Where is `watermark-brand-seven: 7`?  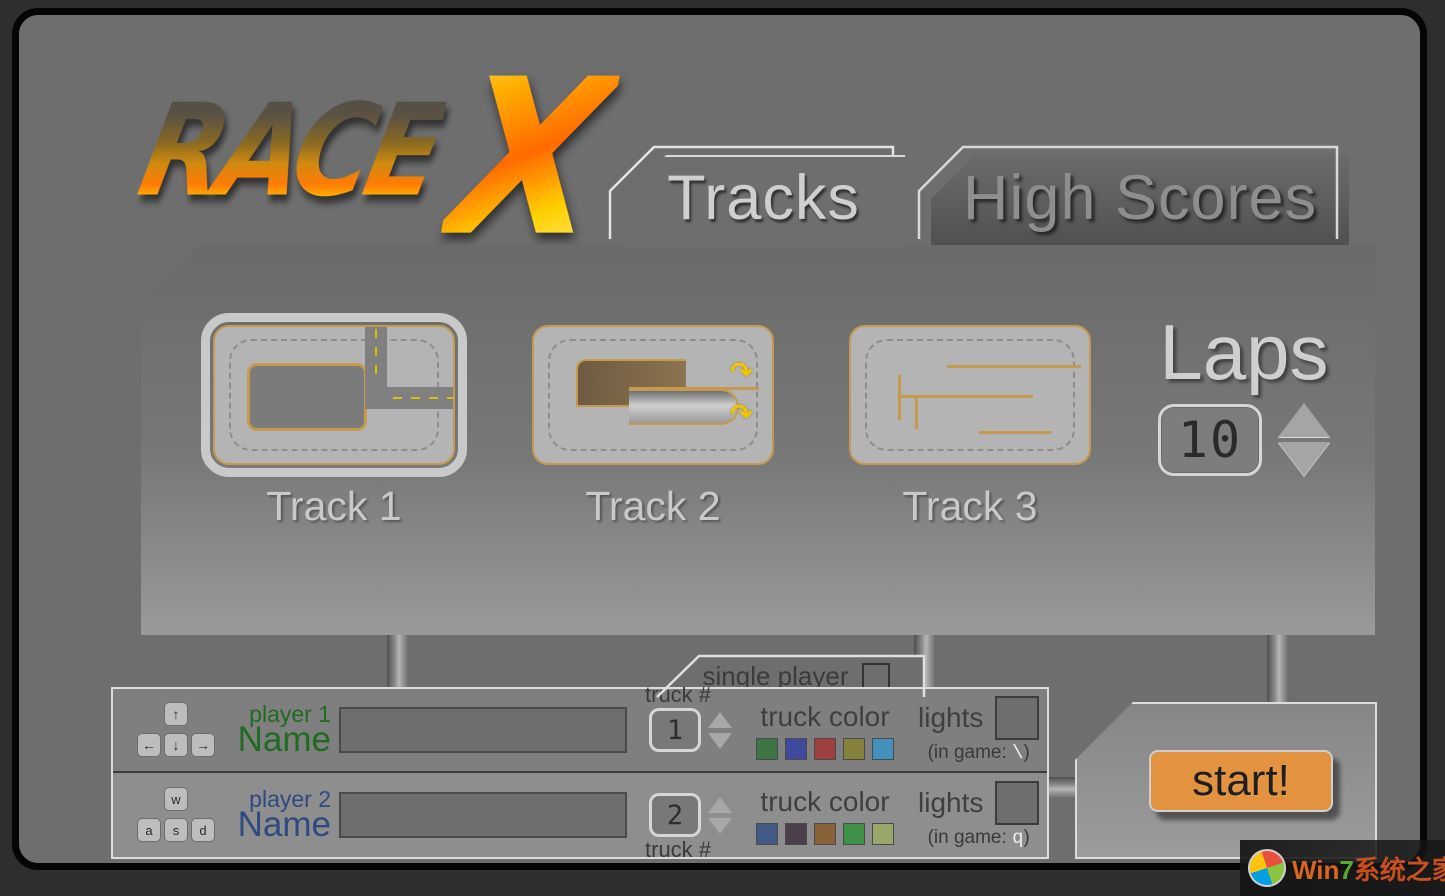 watermark-brand-seven: 7 is located at coordinates (1346, 869).